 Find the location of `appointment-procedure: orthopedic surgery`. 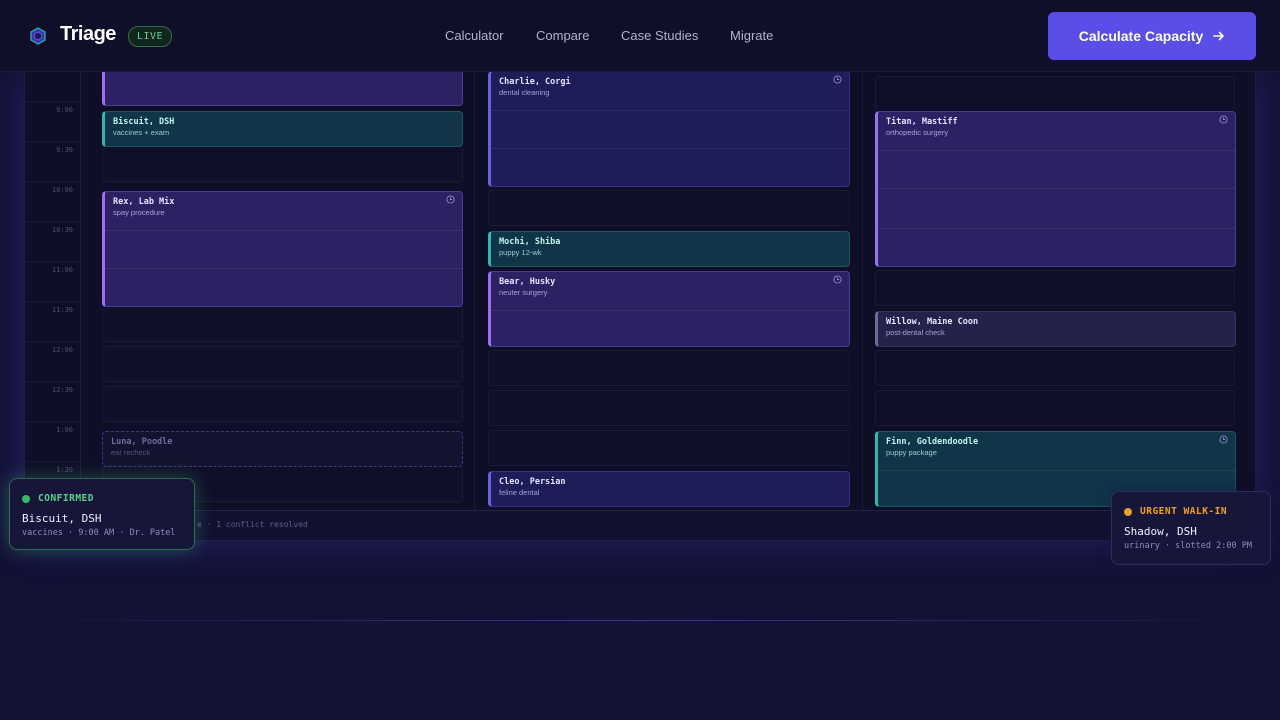

appointment-procedure: orthopedic surgery is located at coordinates (917, 132).